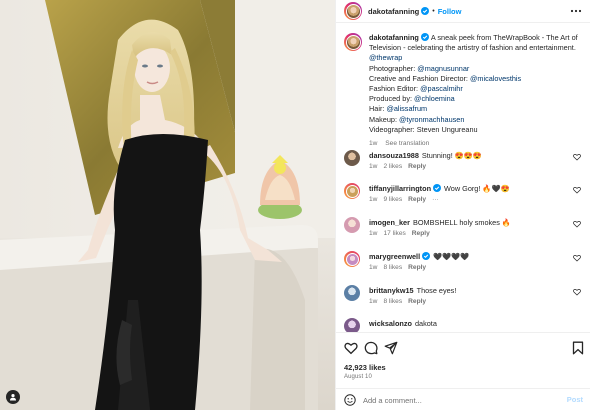 The width and height of the screenshot is (590, 410). What do you see at coordinates (391, 348) in the screenshot?
I see `share-icon` at bounding box center [391, 348].